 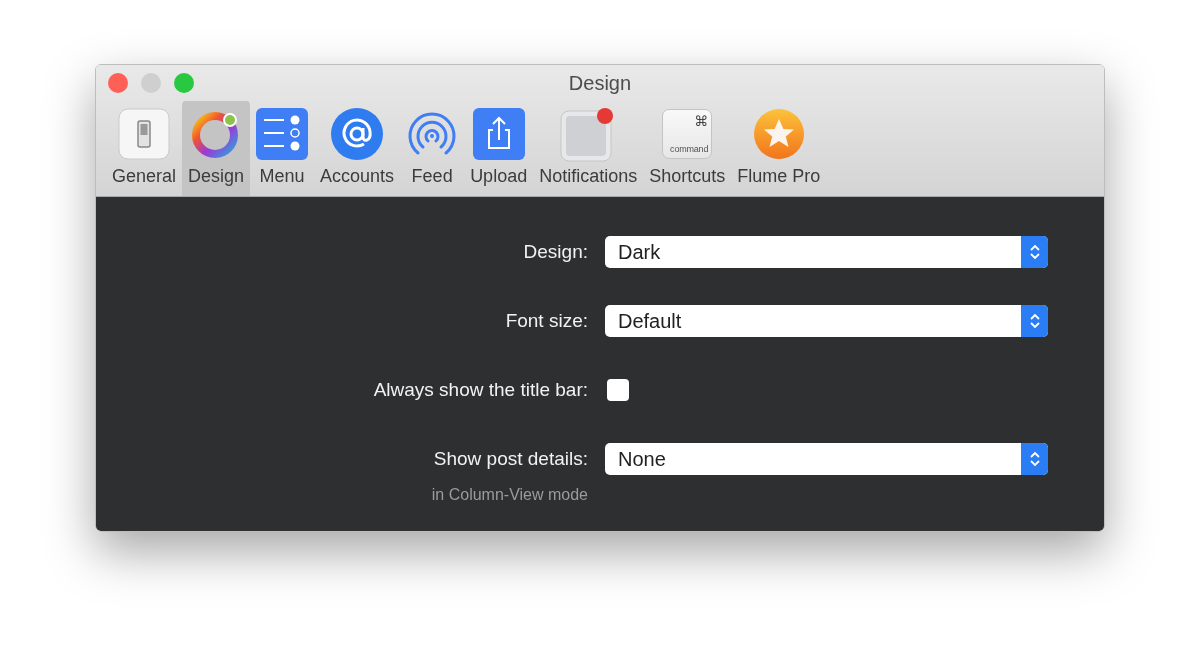 I want to click on close-button, so click(x=118, y=83).